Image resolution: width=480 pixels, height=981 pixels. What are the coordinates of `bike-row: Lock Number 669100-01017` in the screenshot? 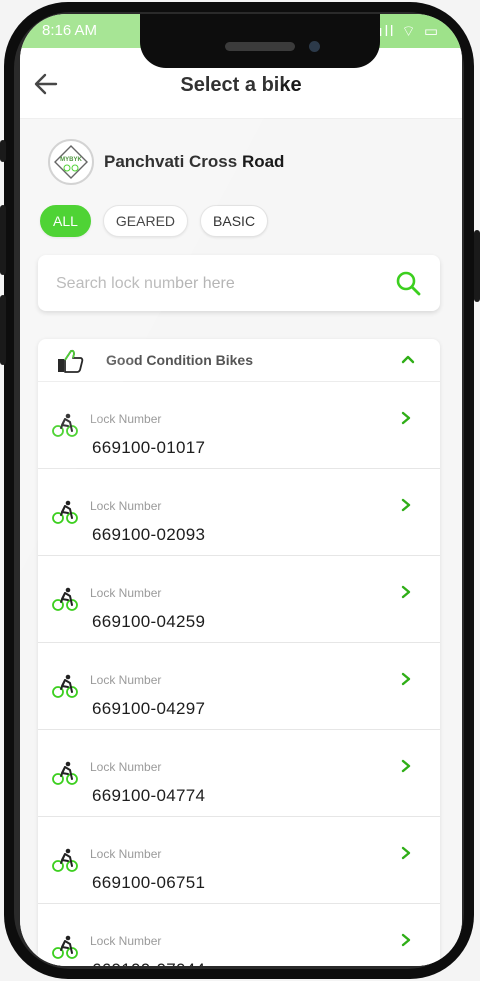 It's located at (239, 425).